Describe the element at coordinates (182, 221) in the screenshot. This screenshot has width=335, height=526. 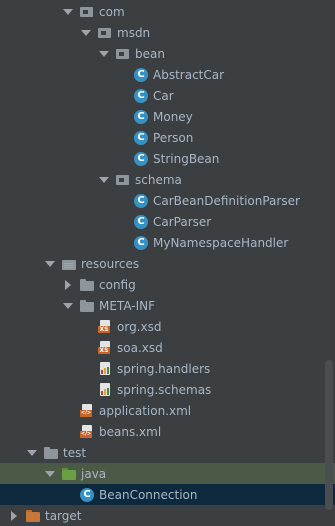
I see `node-label: CarParser` at that location.